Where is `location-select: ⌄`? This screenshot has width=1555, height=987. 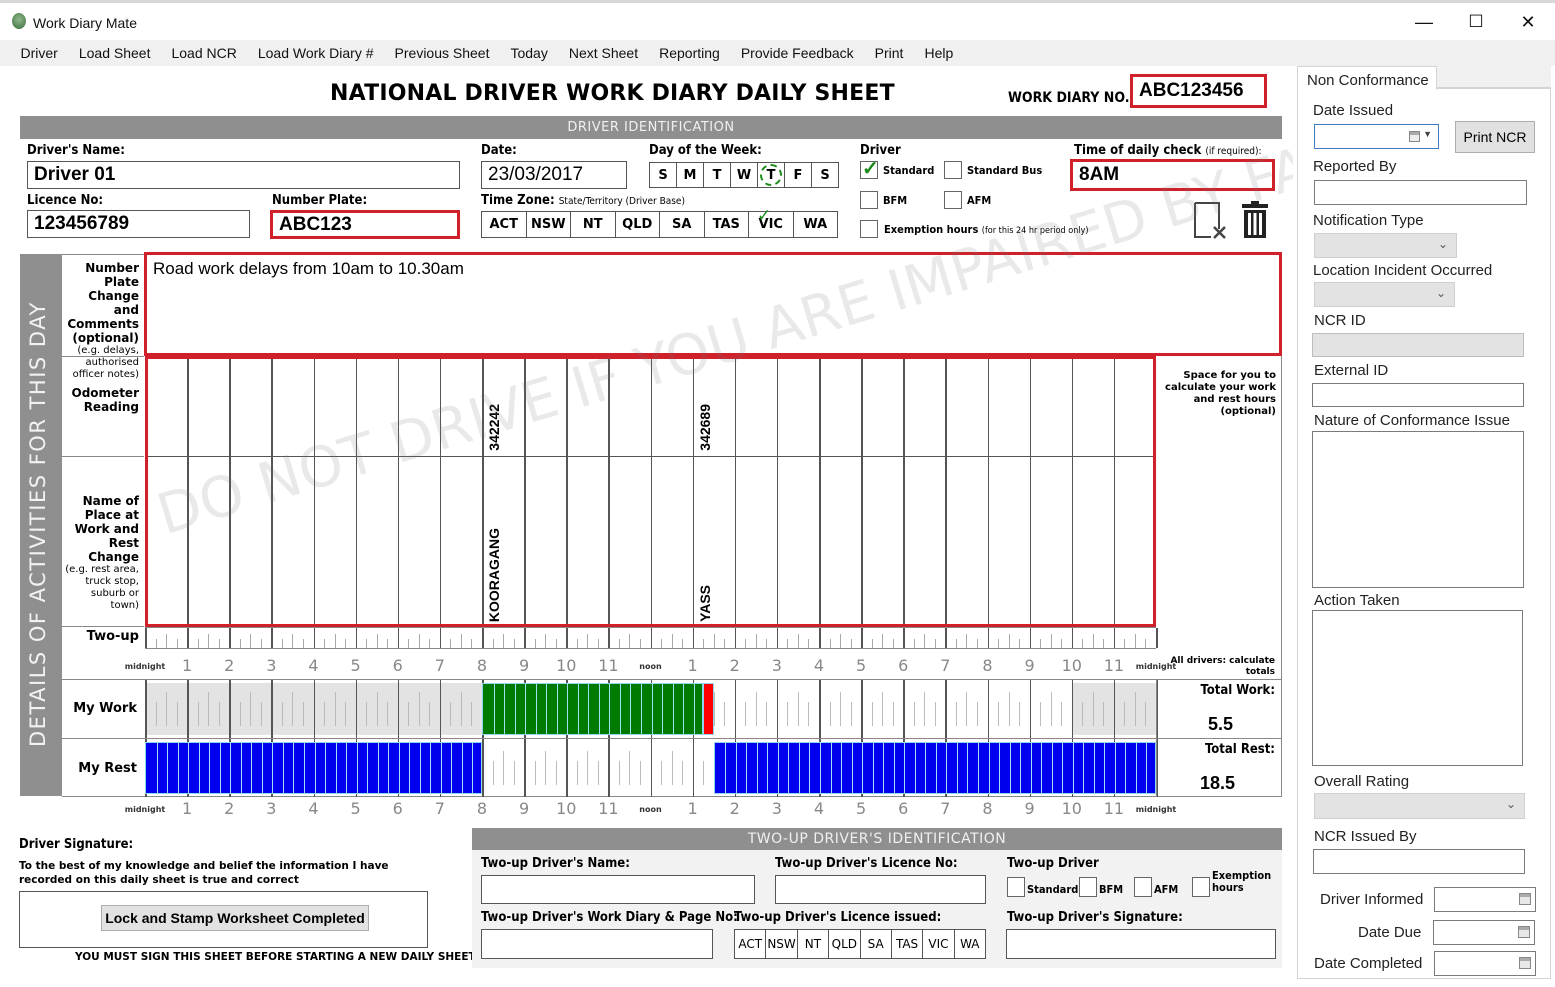
location-select: ⌄ is located at coordinates (1384, 294).